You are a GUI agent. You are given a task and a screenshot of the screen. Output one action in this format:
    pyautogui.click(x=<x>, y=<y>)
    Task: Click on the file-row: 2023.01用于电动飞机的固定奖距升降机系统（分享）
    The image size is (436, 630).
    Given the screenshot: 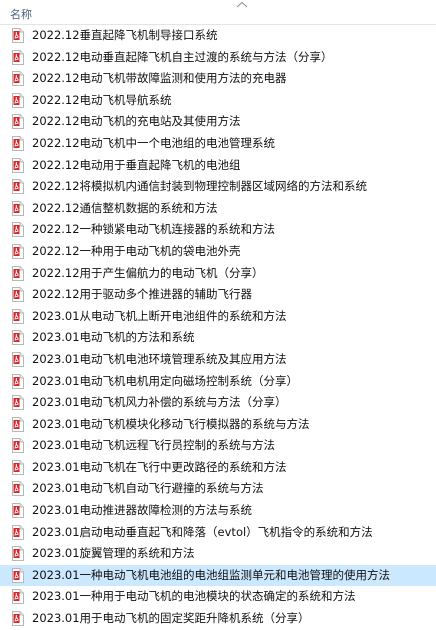 What is the action you would take?
    pyautogui.click(x=218, y=619)
    